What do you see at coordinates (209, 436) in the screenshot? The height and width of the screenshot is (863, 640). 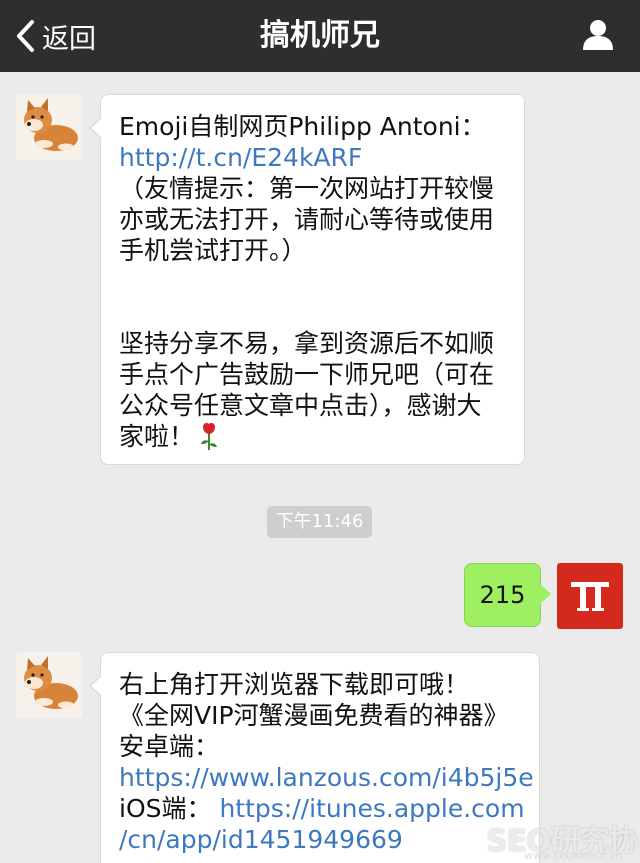 I see `rose-icon` at bounding box center [209, 436].